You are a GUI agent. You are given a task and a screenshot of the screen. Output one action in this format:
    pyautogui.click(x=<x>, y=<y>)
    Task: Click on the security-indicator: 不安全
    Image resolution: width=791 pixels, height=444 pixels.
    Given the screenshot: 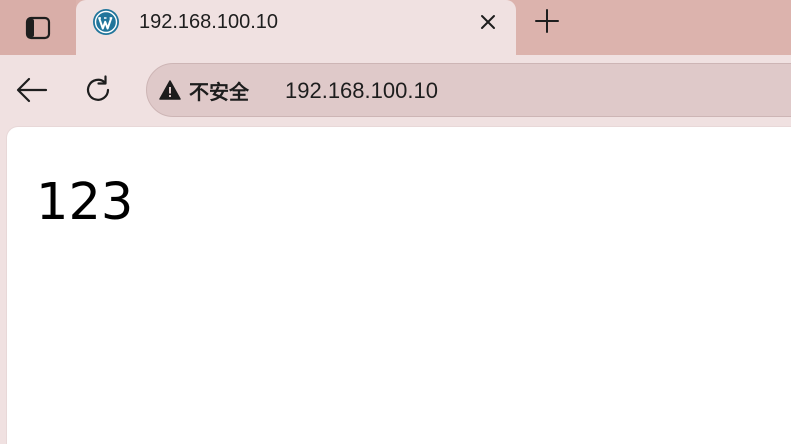 What is the action you would take?
    pyautogui.click(x=204, y=90)
    